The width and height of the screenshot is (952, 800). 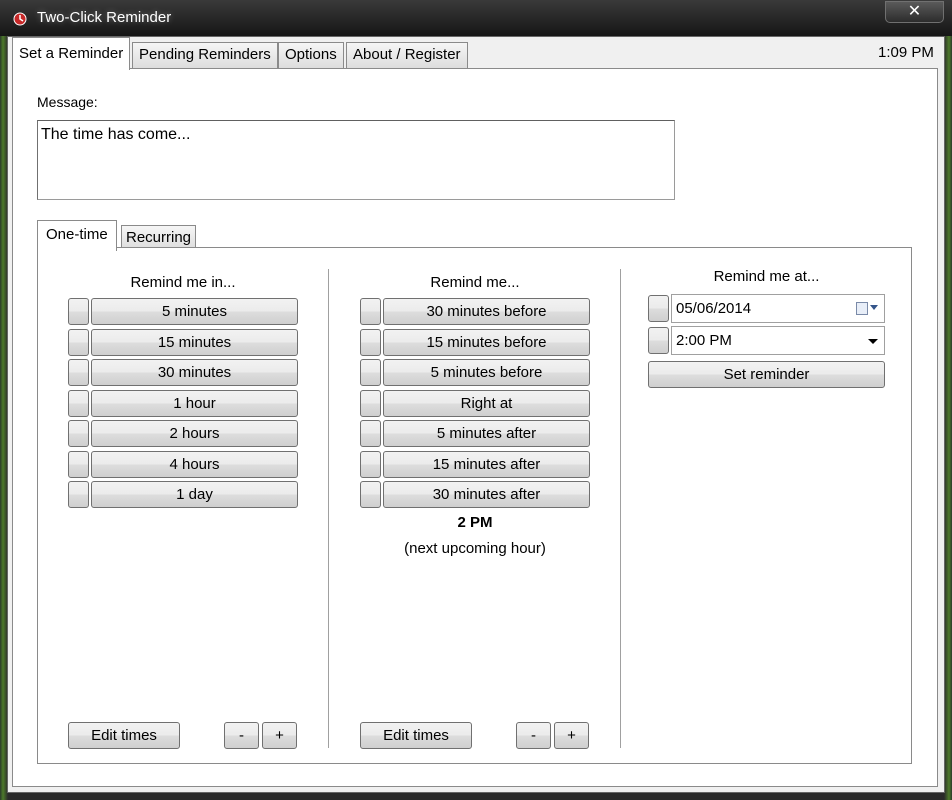 I want to click on tab-options: Options, so click(x=311, y=55).